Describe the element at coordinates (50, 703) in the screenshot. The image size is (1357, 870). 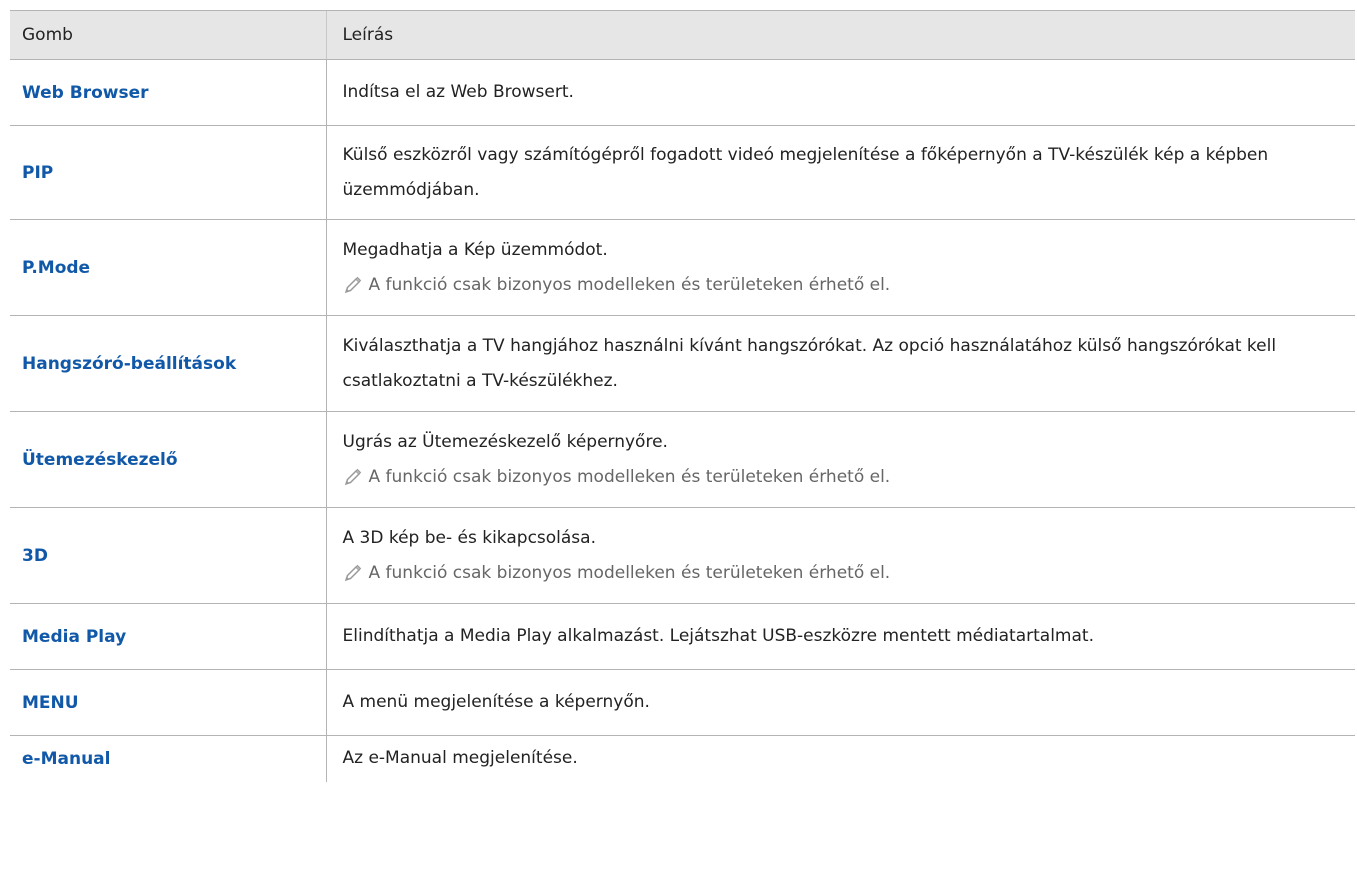
I see `button-name-link: MENU` at that location.